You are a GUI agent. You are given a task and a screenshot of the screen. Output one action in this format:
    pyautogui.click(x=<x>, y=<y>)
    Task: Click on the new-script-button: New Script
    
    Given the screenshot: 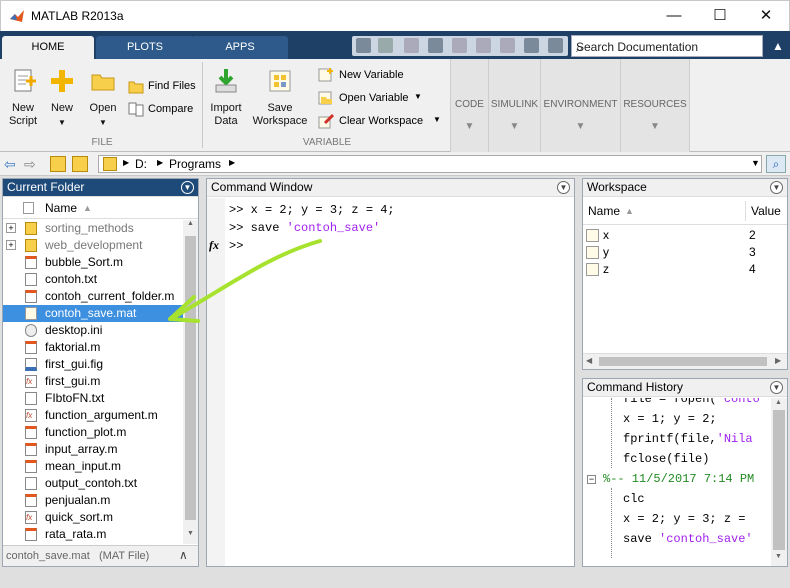 What is the action you would take?
    pyautogui.click(x=23, y=99)
    